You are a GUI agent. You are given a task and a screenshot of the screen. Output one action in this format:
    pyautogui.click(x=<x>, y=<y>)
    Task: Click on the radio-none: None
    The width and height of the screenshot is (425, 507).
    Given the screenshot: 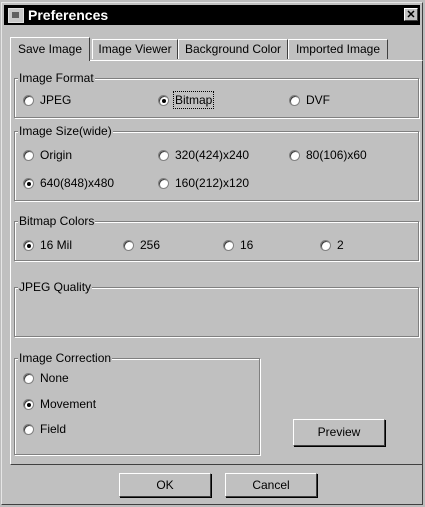 What is the action you would take?
    pyautogui.click(x=46, y=378)
    